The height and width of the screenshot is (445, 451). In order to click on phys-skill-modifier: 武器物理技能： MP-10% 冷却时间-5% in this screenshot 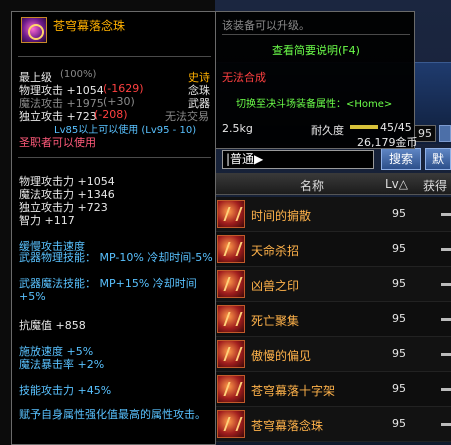, I will do `click(116, 257)`.